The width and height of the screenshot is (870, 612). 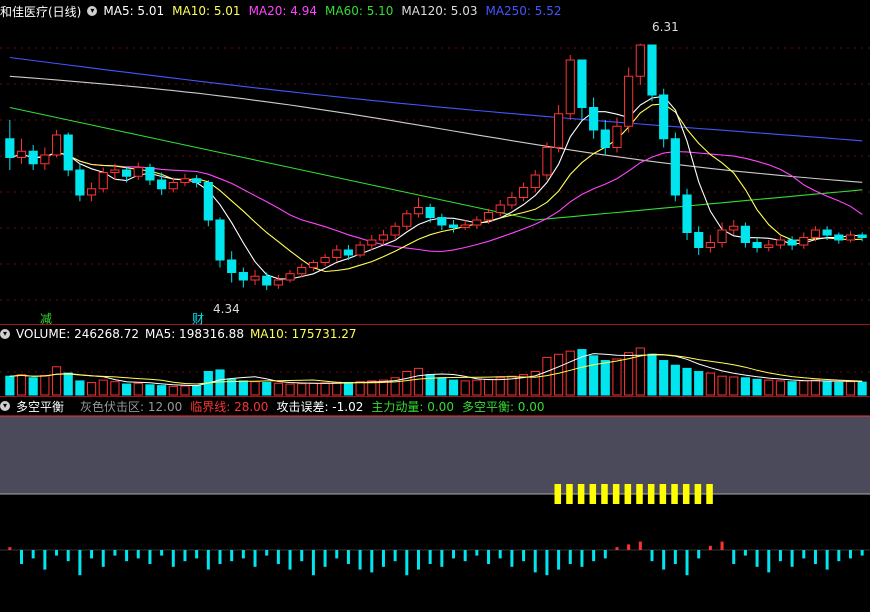 I want to click on stock-name: 和佳医疗(日线), so click(x=41, y=11).